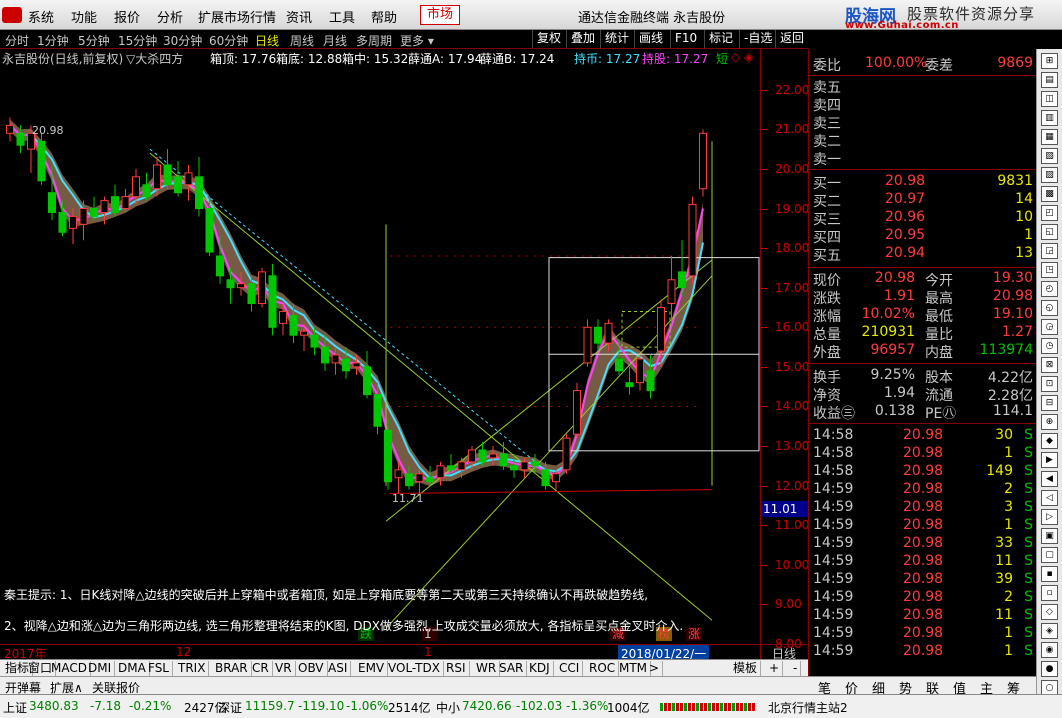 The image size is (1062, 718). What do you see at coordinates (170, 16) in the screenshot?
I see `menu-analysis: 分析` at bounding box center [170, 16].